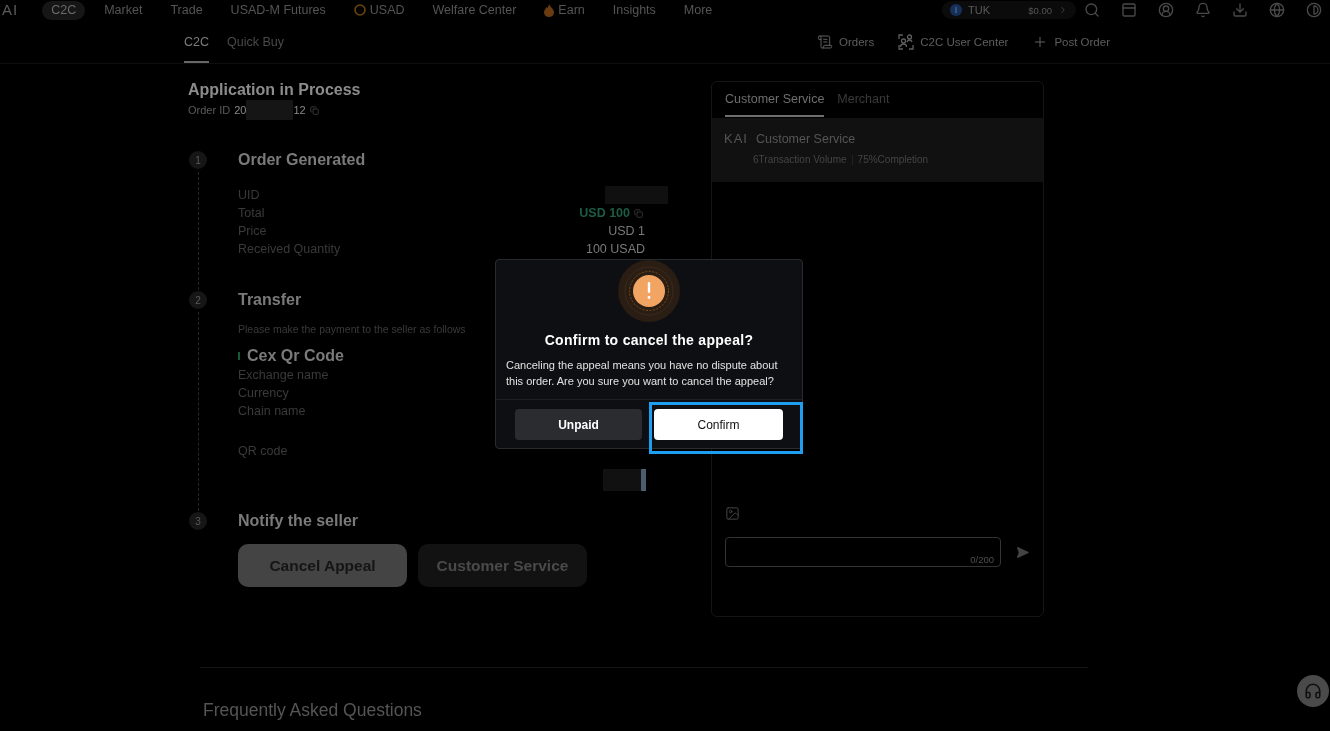 This screenshot has height=731, width=1330. Describe the element at coordinates (649, 291) in the screenshot. I see `warning-icon` at that location.